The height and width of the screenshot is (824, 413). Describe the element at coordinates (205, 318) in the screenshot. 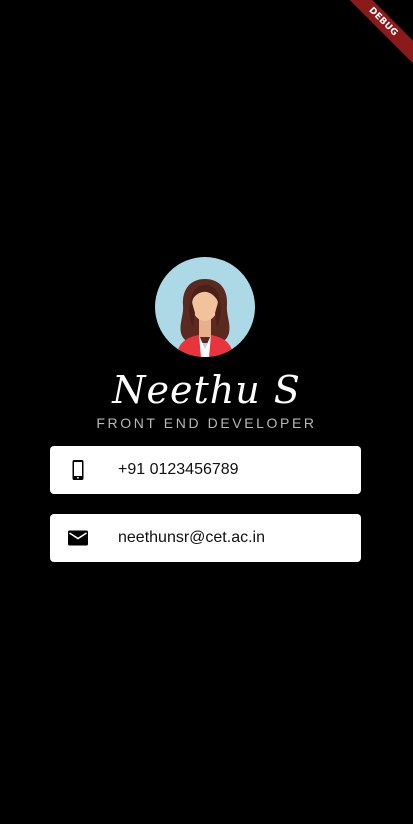

I see `female-avatar-icon` at that location.